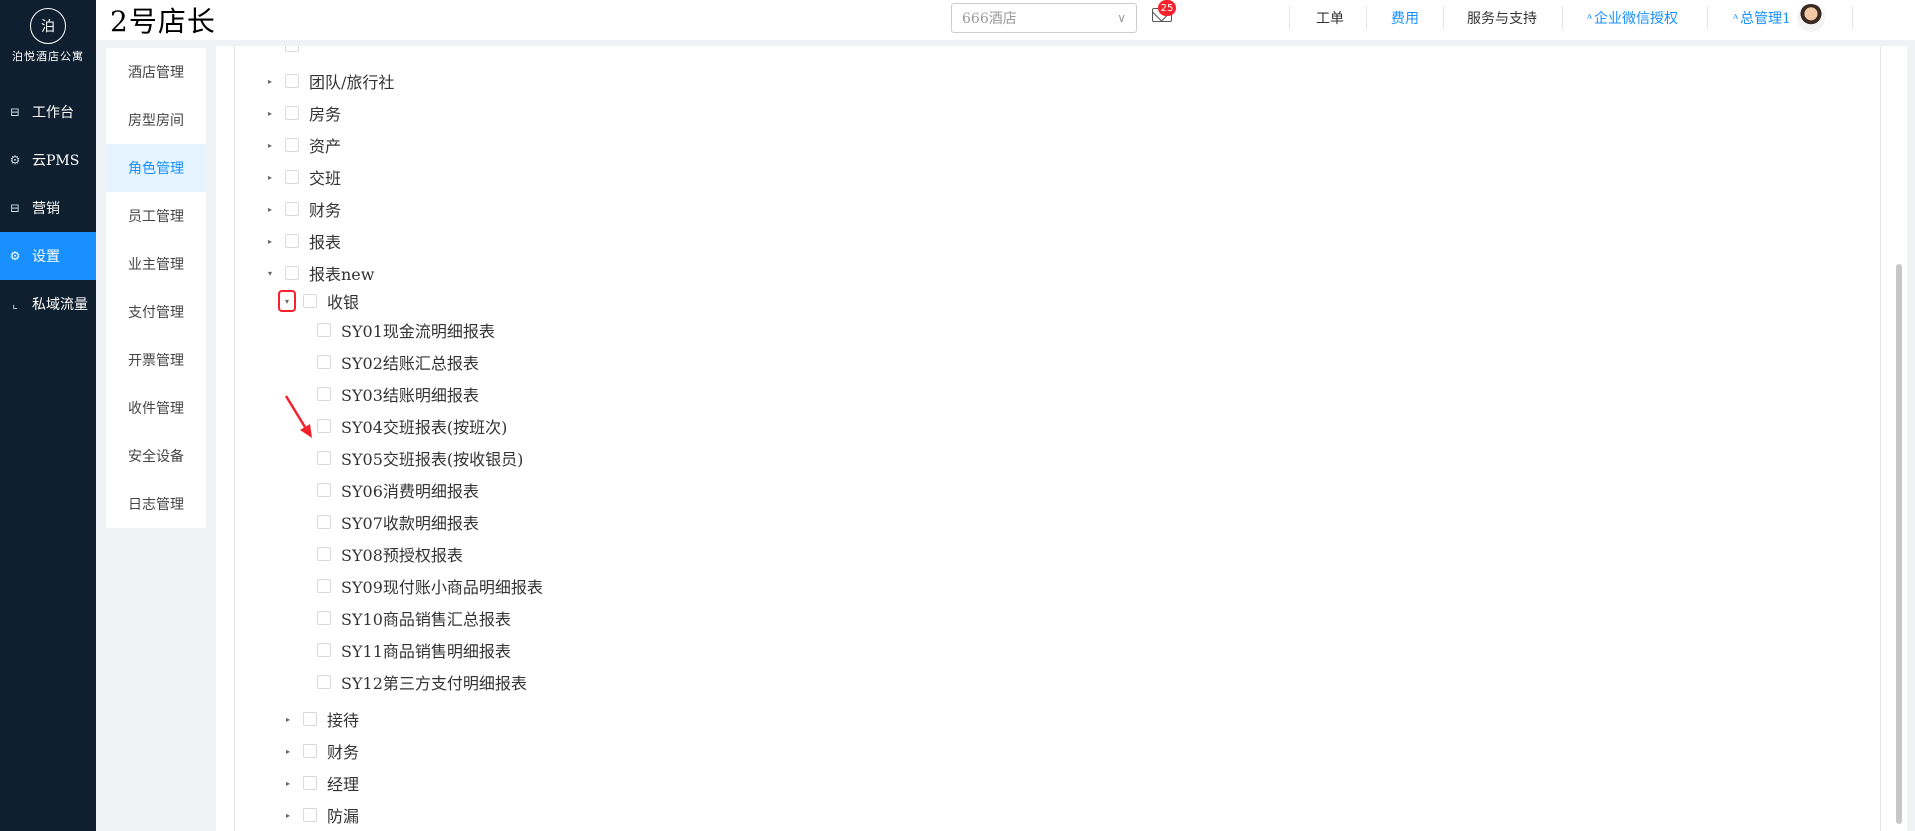 The image size is (1915, 831). Describe the element at coordinates (302, 113) in the screenshot. I see `tree-node-group: ▸ 房务` at that location.